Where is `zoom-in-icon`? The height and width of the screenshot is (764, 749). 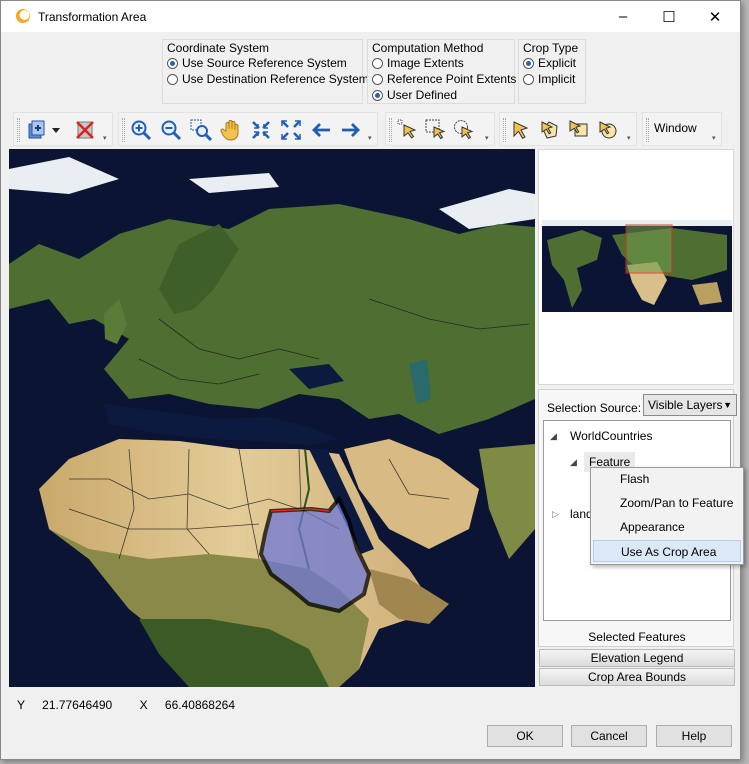 zoom-in-icon is located at coordinates (141, 130).